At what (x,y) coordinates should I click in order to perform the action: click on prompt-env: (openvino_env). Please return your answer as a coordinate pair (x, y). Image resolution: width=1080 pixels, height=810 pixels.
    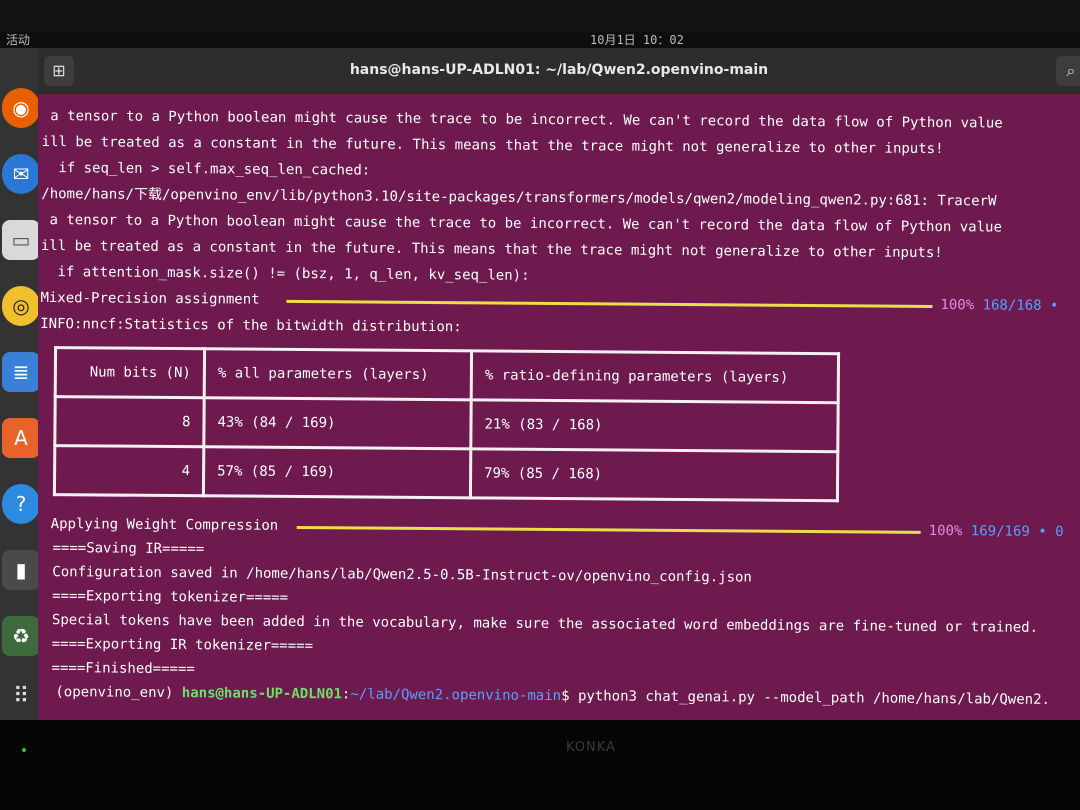
    Looking at the image, I should click on (118, 693).